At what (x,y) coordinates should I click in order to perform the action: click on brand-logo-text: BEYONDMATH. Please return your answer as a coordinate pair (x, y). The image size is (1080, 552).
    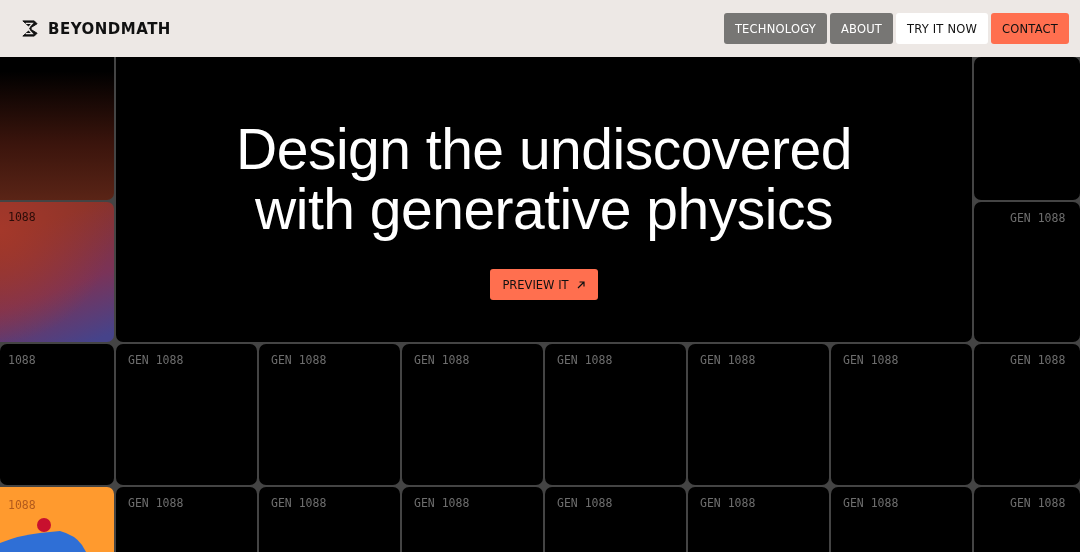
    Looking at the image, I should click on (109, 28).